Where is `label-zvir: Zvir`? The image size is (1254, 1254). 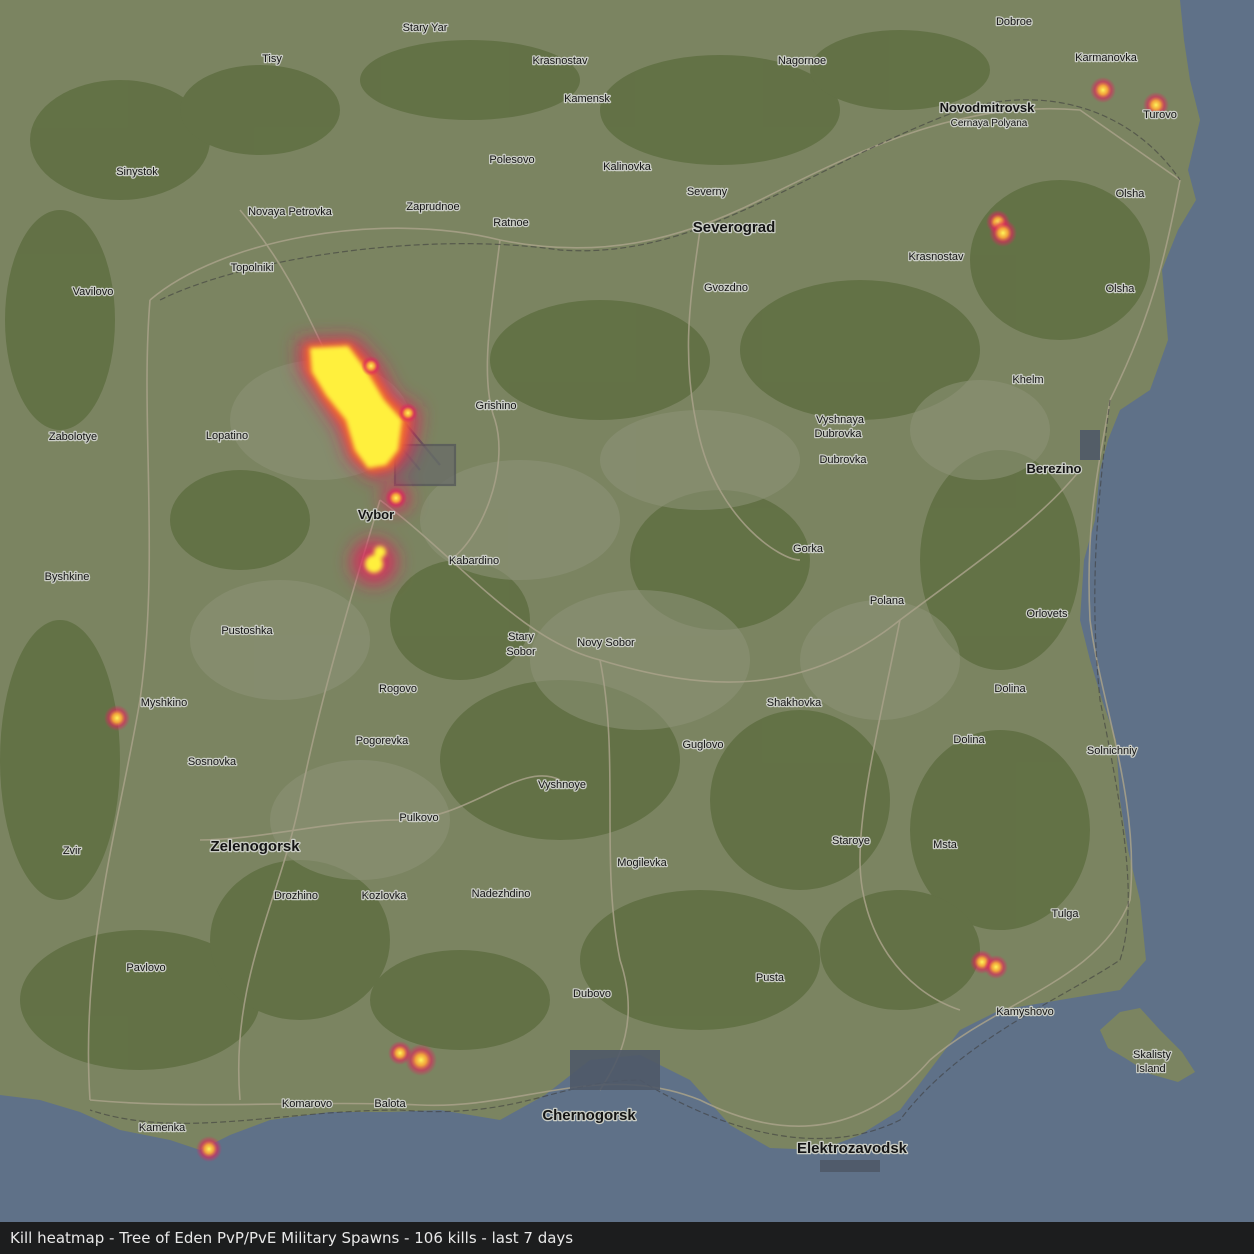 label-zvir: Zvir is located at coordinates (72, 851).